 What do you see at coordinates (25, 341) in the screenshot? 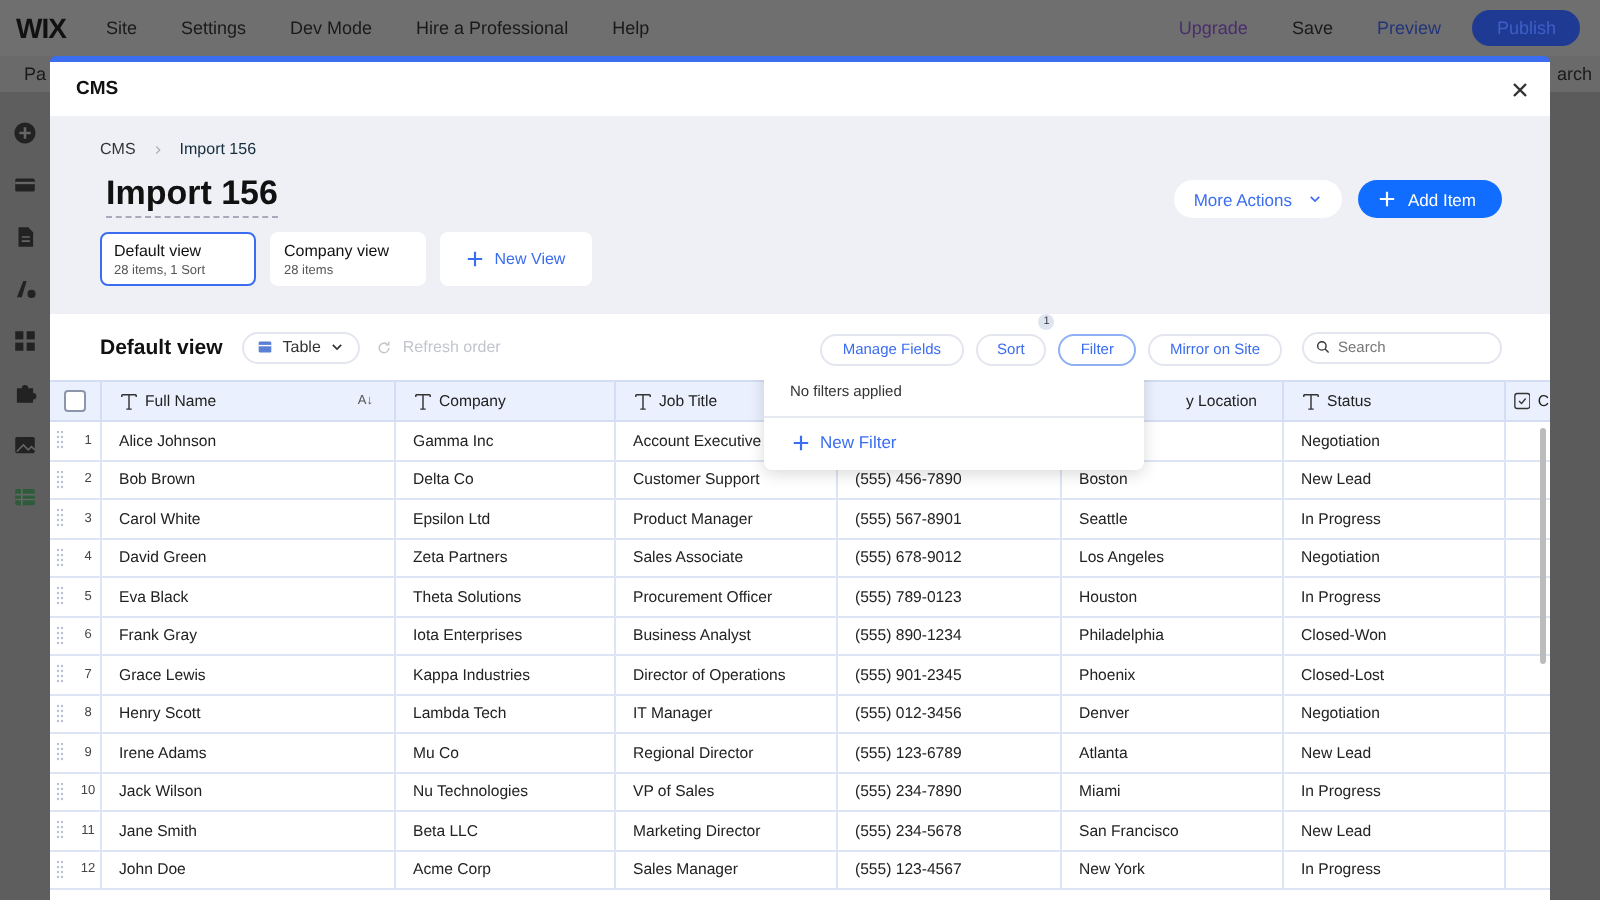
I see `apps-grid-icon` at bounding box center [25, 341].